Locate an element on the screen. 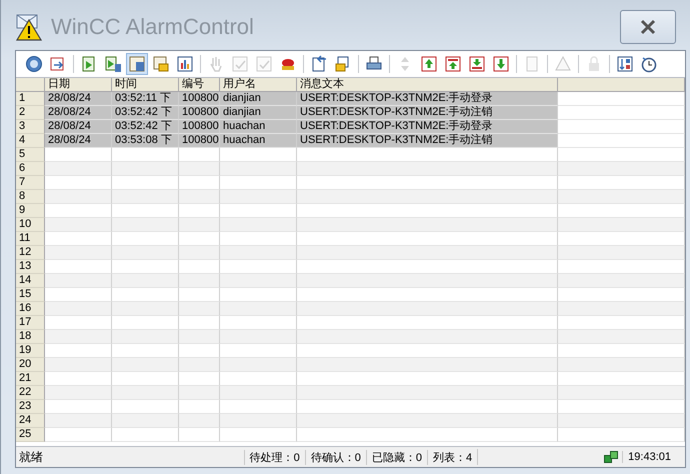 This screenshot has height=474, width=690. column-header: 用户名 is located at coordinates (258, 85).